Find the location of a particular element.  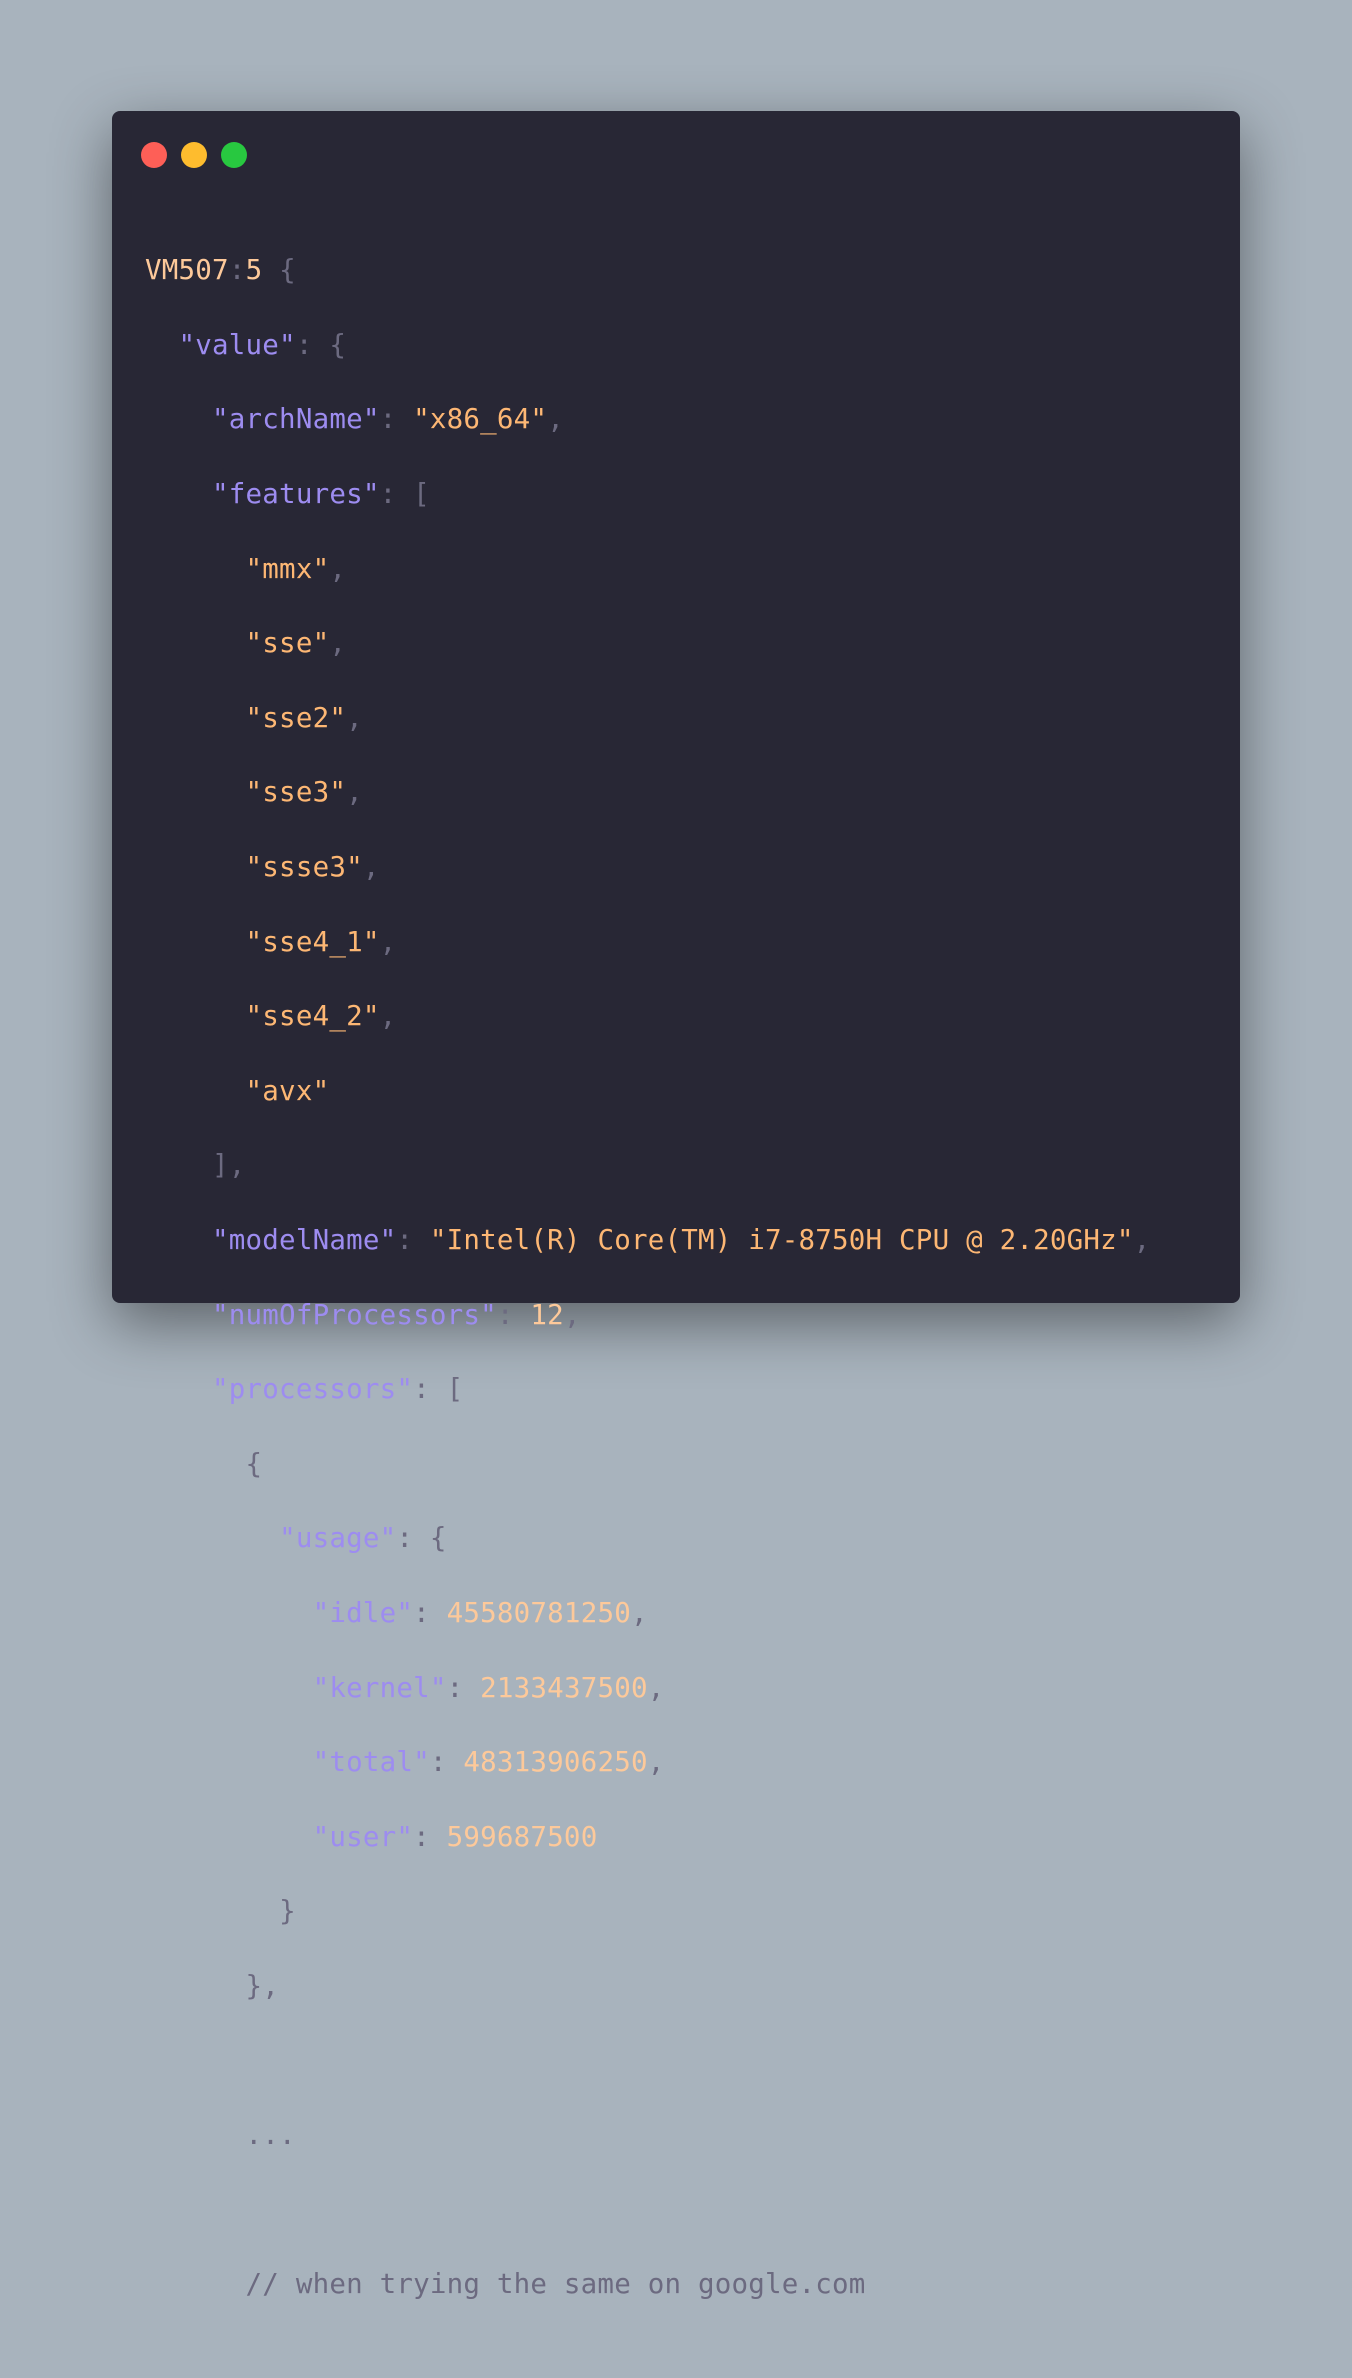

json-number: 12 is located at coordinates (547, 1314).